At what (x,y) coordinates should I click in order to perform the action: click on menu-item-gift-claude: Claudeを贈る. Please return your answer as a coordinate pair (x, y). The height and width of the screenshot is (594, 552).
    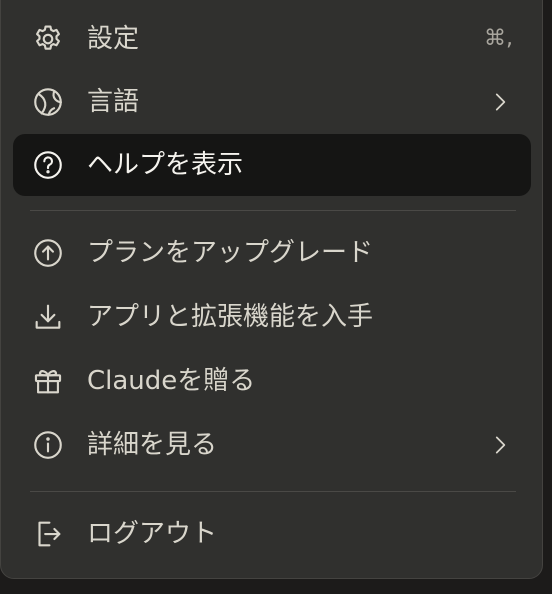
    Looking at the image, I should click on (272, 381).